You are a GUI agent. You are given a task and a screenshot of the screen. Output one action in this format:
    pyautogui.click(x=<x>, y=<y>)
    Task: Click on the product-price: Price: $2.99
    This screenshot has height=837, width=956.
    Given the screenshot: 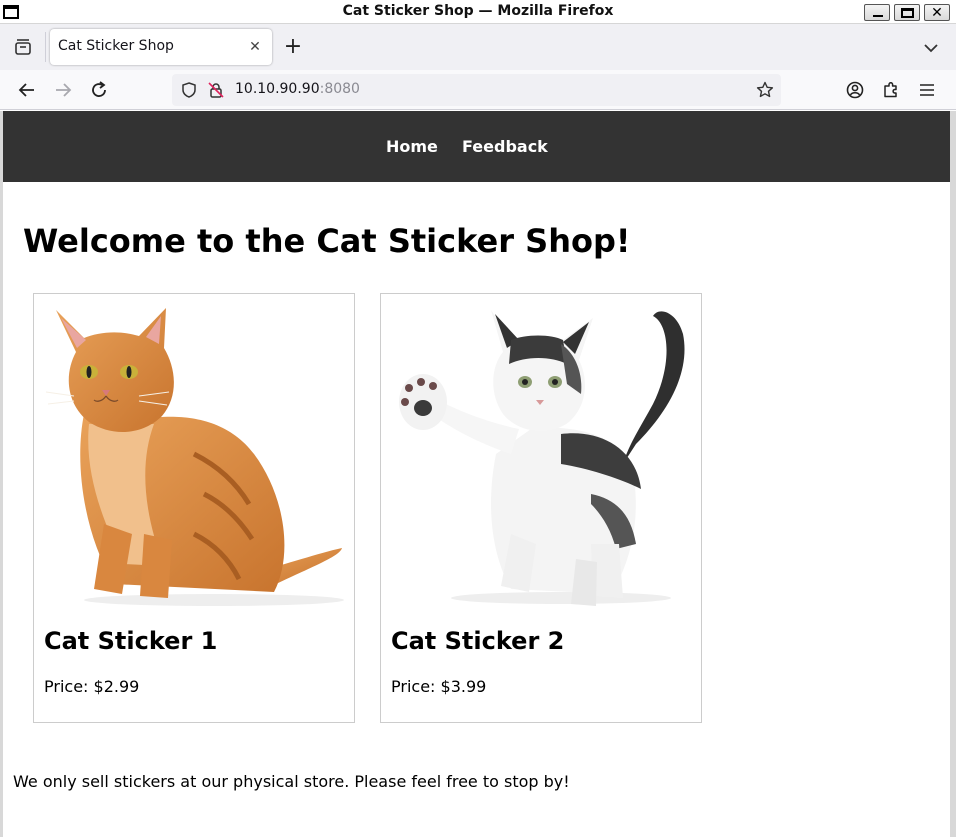 What is the action you would take?
    pyautogui.click(x=92, y=686)
    